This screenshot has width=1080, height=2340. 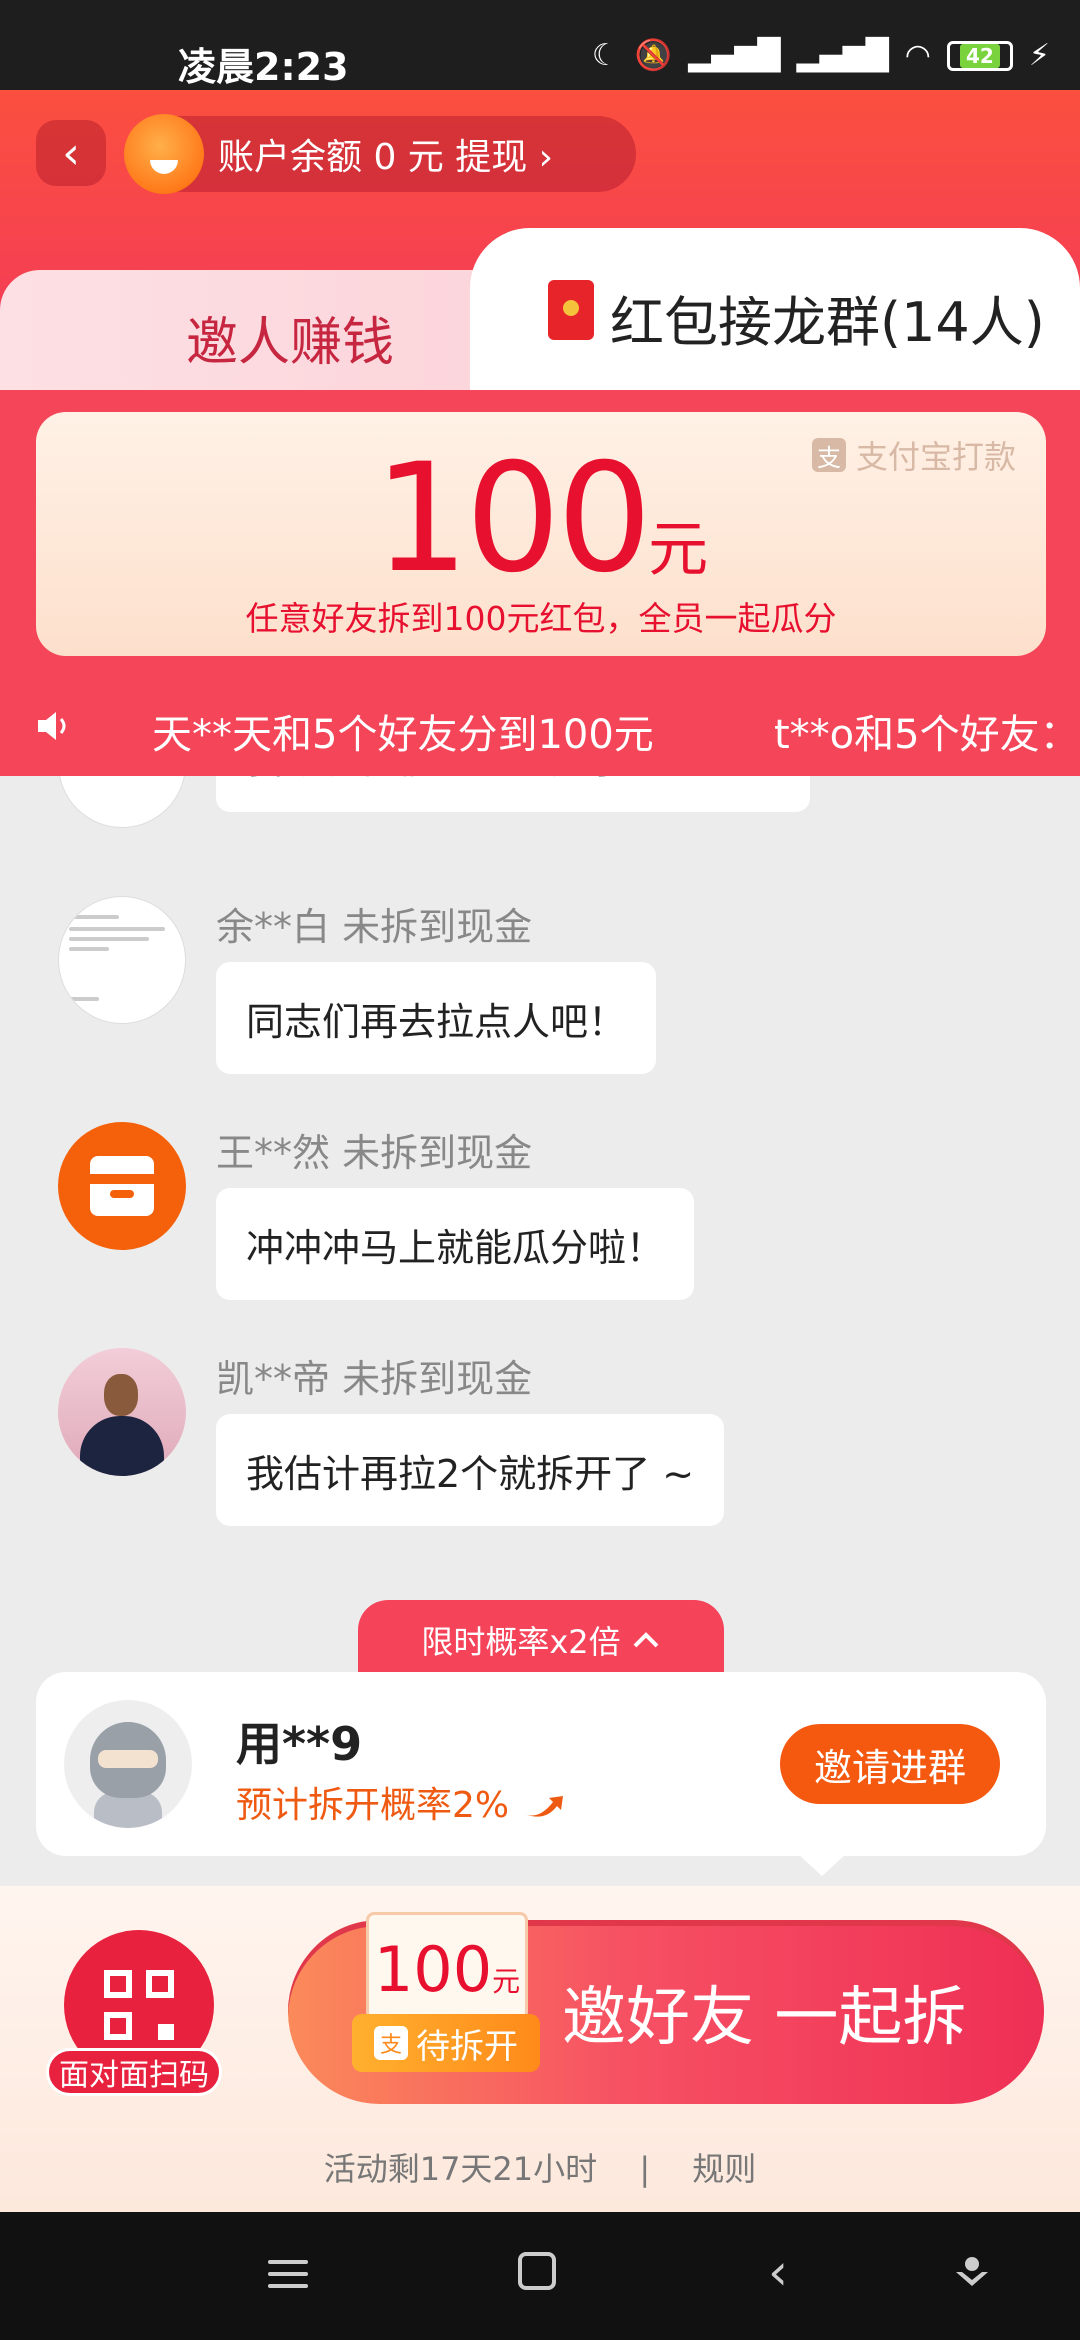 What do you see at coordinates (52, 726) in the screenshot?
I see `speaker-icon` at bounding box center [52, 726].